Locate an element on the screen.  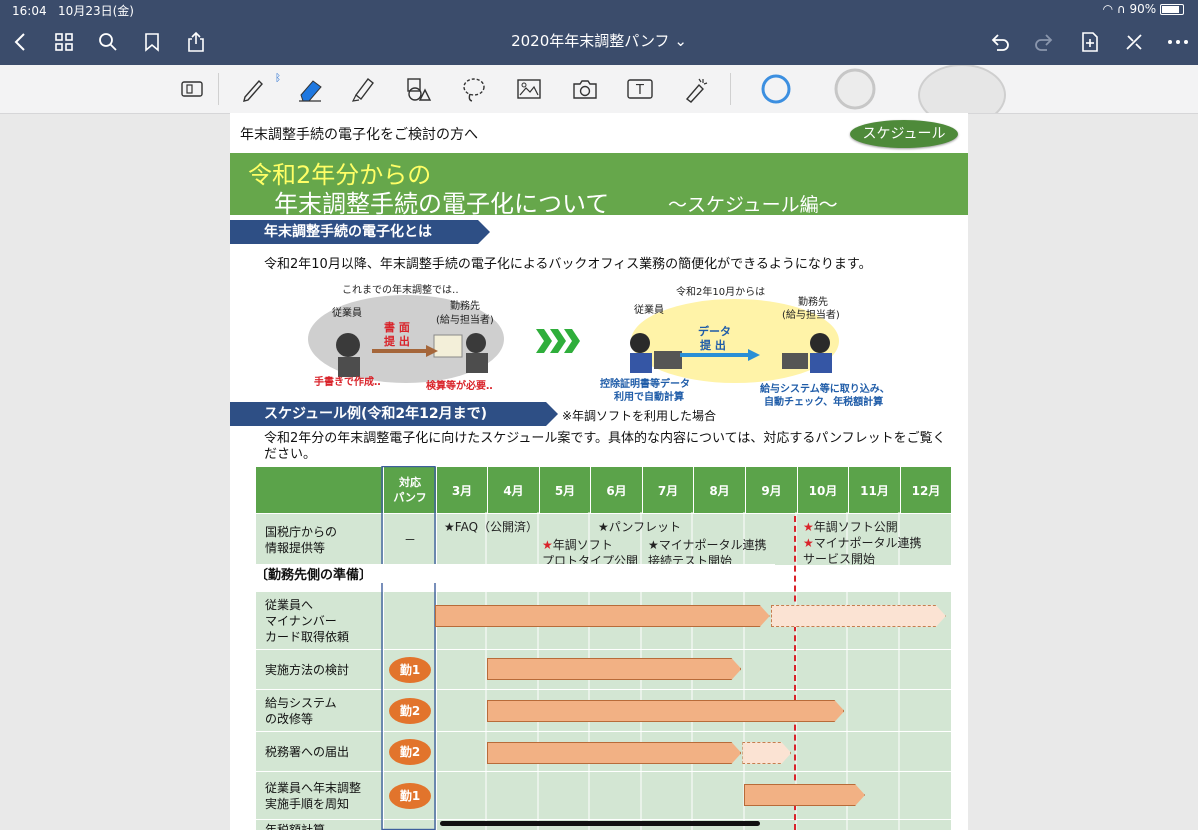
textbox-icon: T is located at coordinates (640, 89).